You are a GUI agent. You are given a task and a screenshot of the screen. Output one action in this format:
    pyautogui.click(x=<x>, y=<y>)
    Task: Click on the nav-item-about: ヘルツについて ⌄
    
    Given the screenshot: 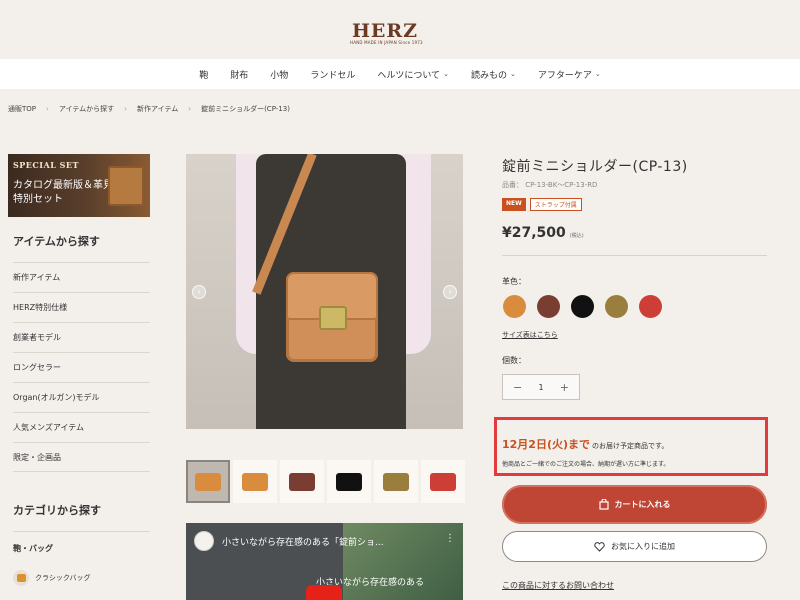 What is the action you would take?
    pyautogui.click(x=413, y=74)
    